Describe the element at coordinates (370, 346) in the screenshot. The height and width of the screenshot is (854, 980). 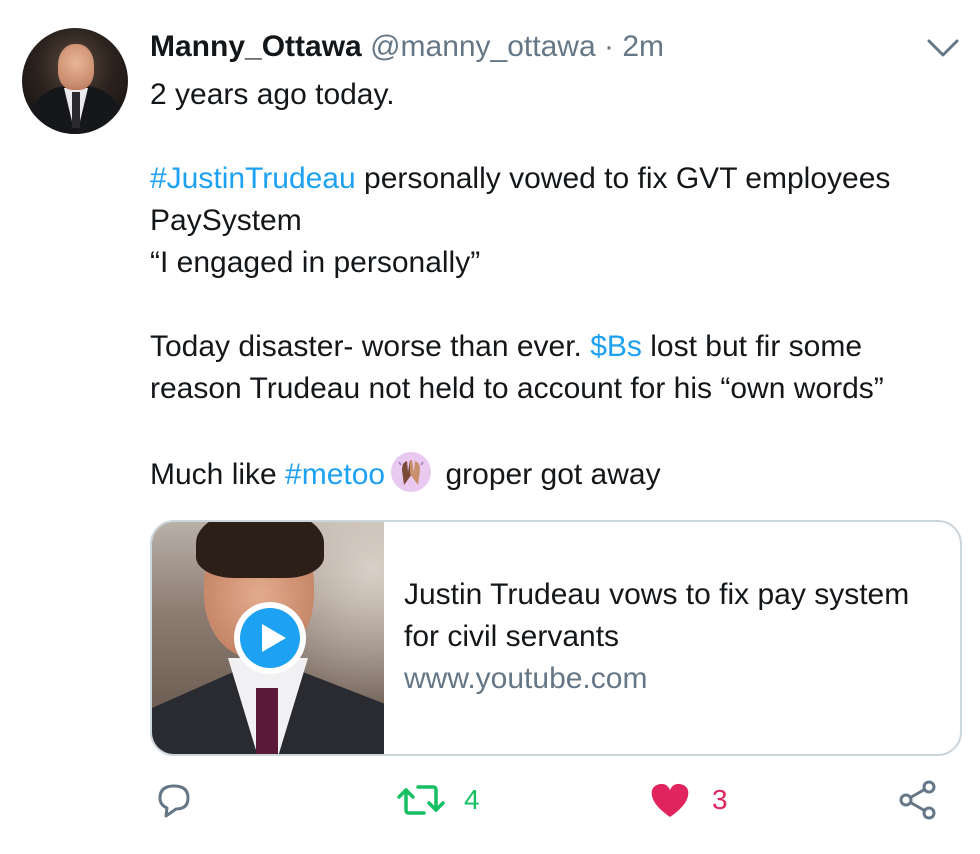
I see `tweet-line-5-pre: Today disaster- worse than ever.` at that location.